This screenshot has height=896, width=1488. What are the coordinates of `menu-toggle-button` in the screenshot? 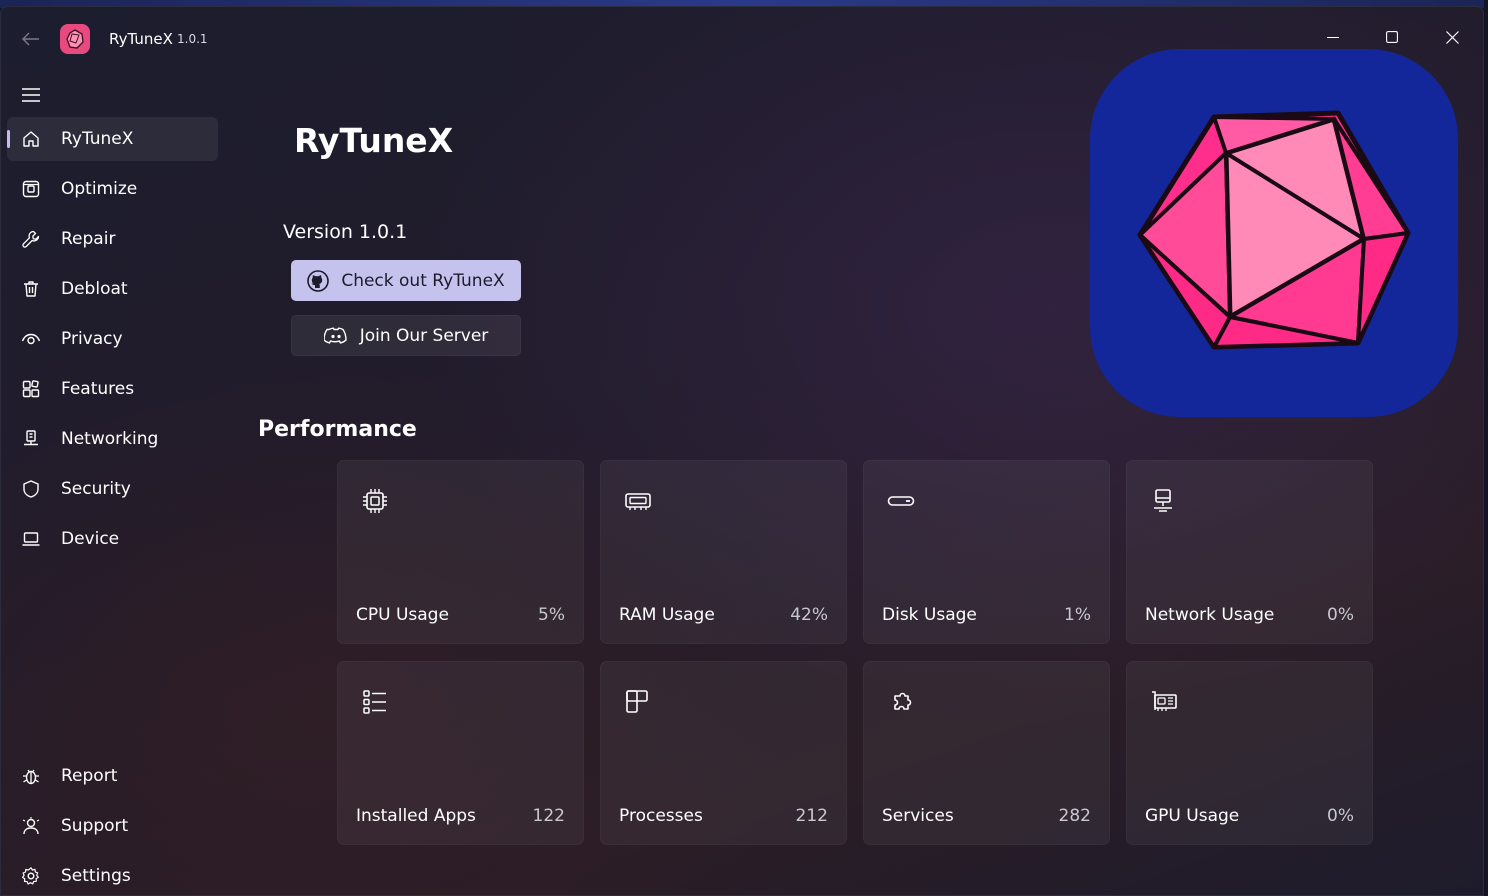 It's located at (31, 95).